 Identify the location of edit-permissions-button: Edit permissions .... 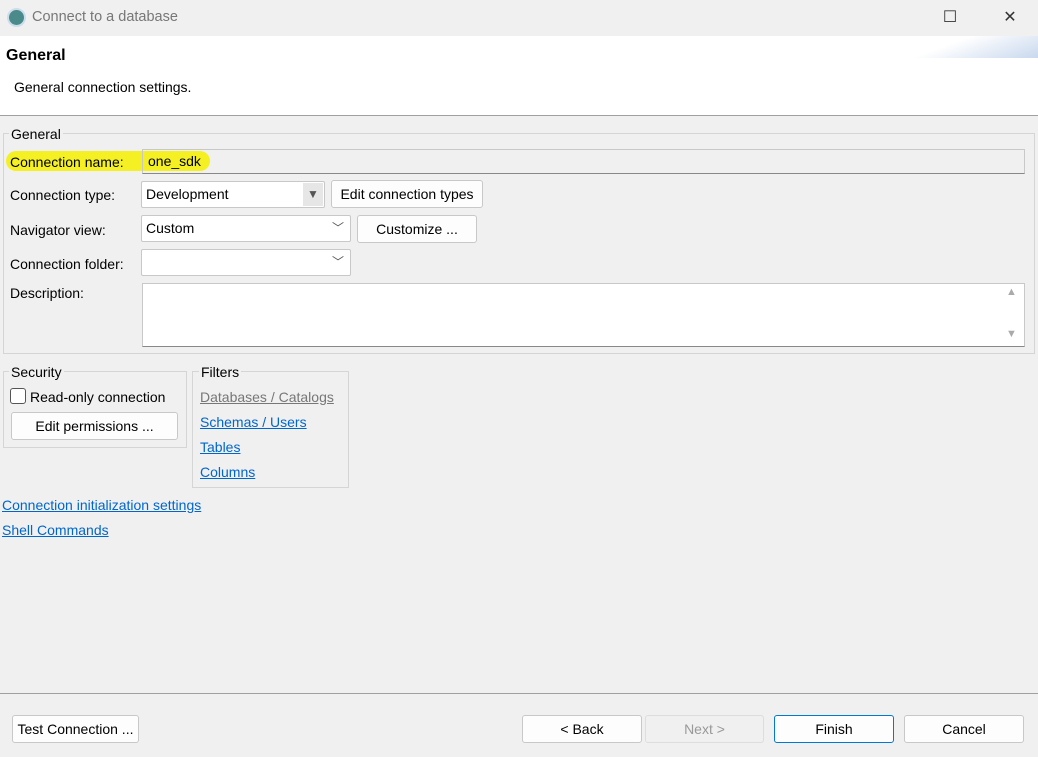
(94, 426).